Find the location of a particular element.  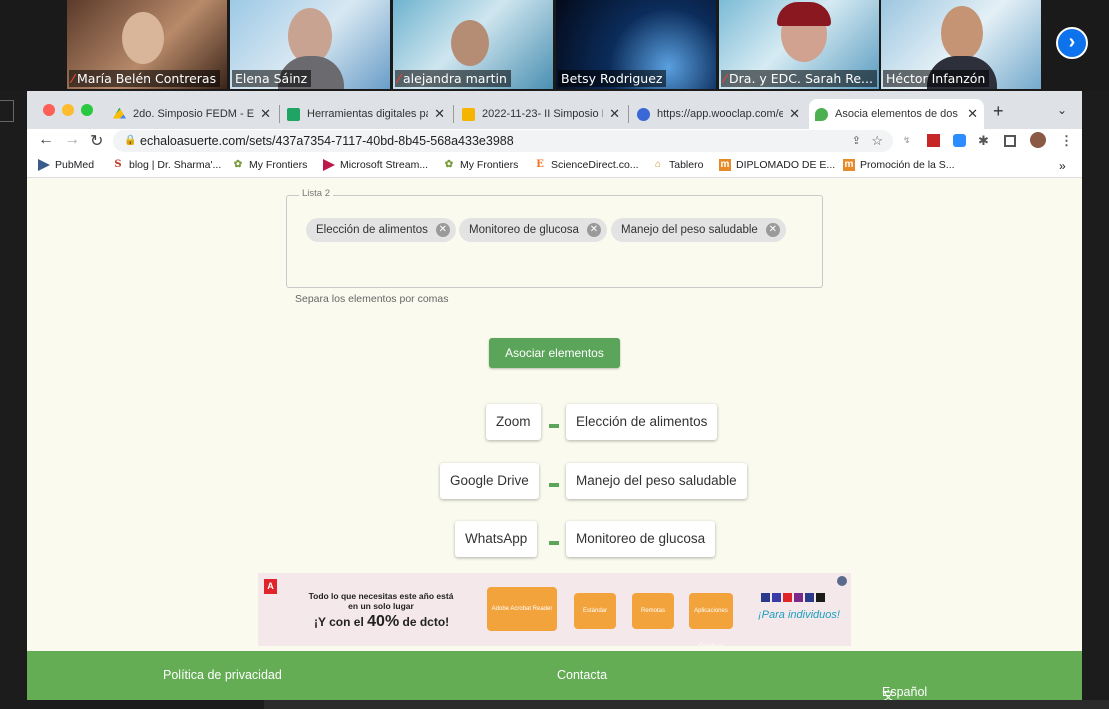

ad-folder: Estándar is located at coordinates (595, 611).